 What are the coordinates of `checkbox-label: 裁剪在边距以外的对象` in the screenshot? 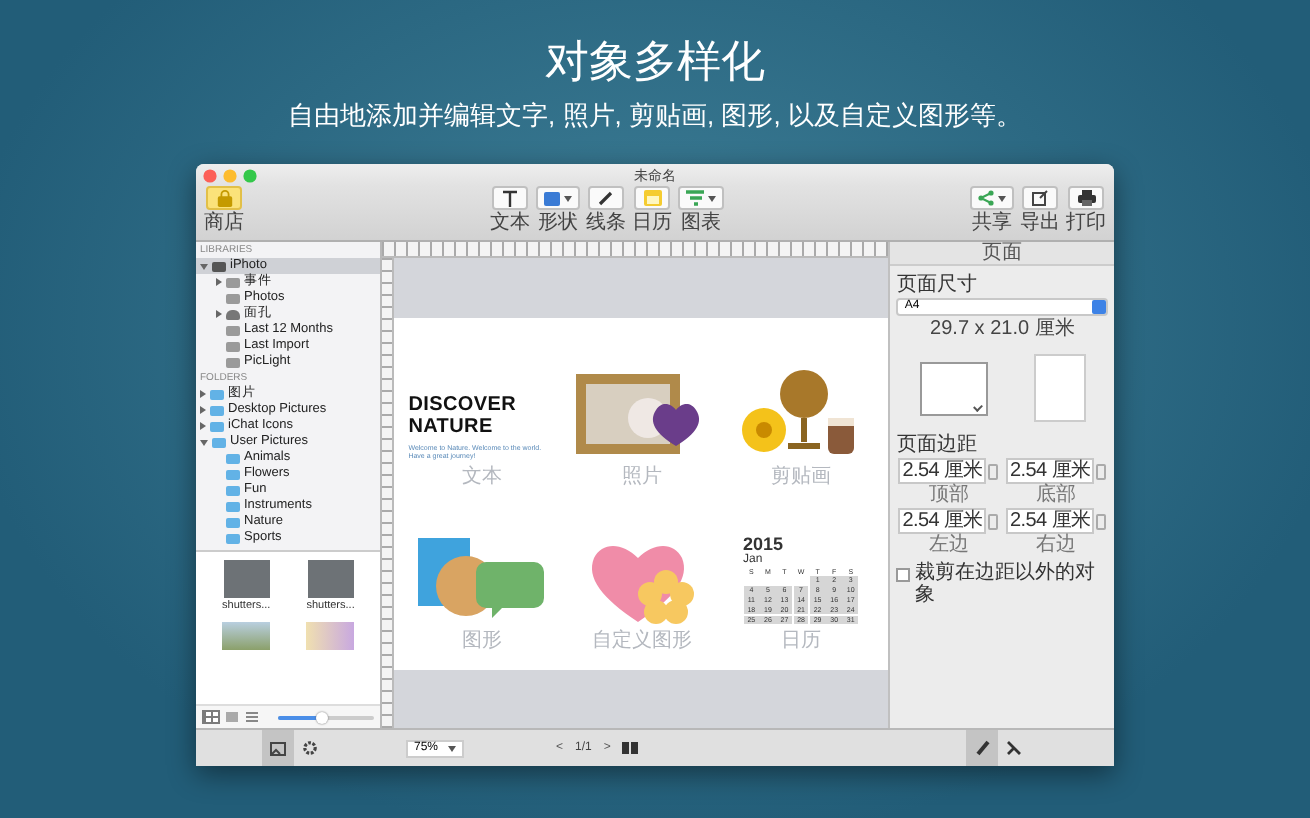 It's located at (1005, 584).